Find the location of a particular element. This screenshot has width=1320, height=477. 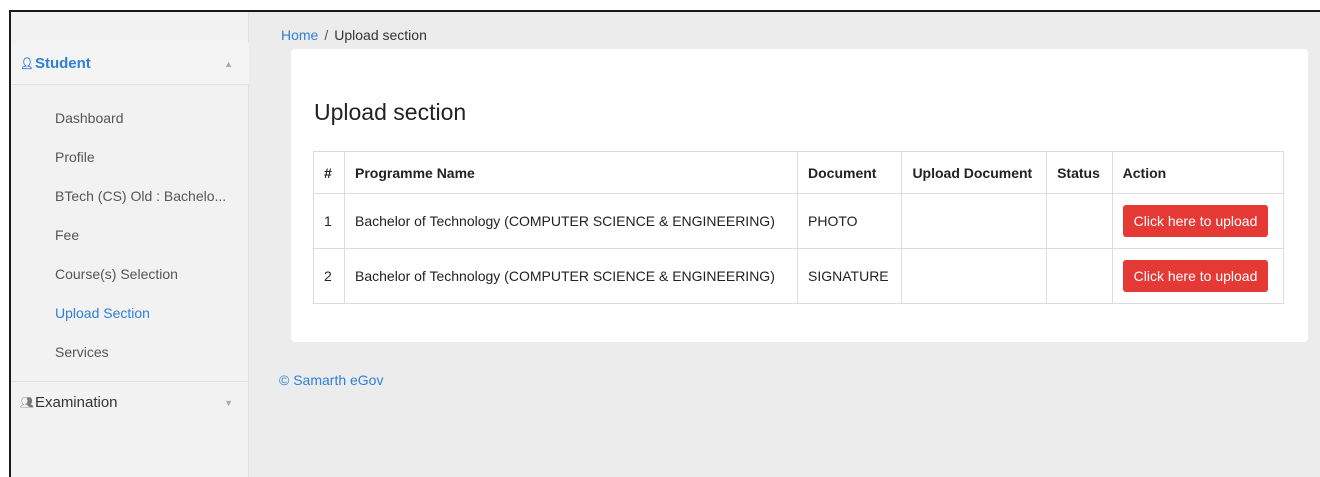

sidebar-group-student: 👤︎ Student ▲ is located at coordinates (130, 64).